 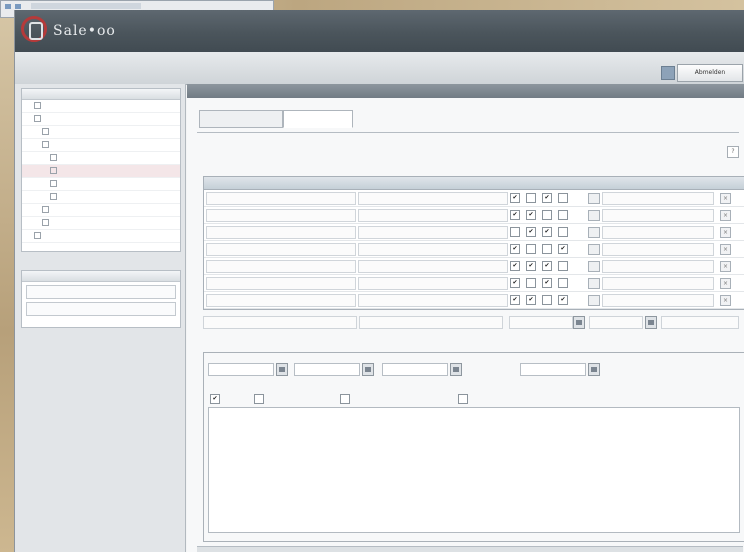 What do you see at coordinates (215, 399) in the screenshot?
I see `option-checkbox: ✔` at bounding box center [215, 399].